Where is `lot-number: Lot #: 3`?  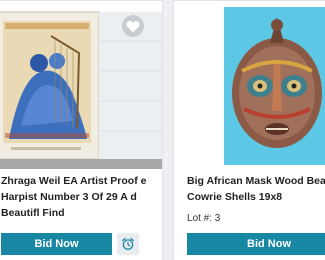 lot-number: Lot #: 3 is located at coordinates (204, 218).